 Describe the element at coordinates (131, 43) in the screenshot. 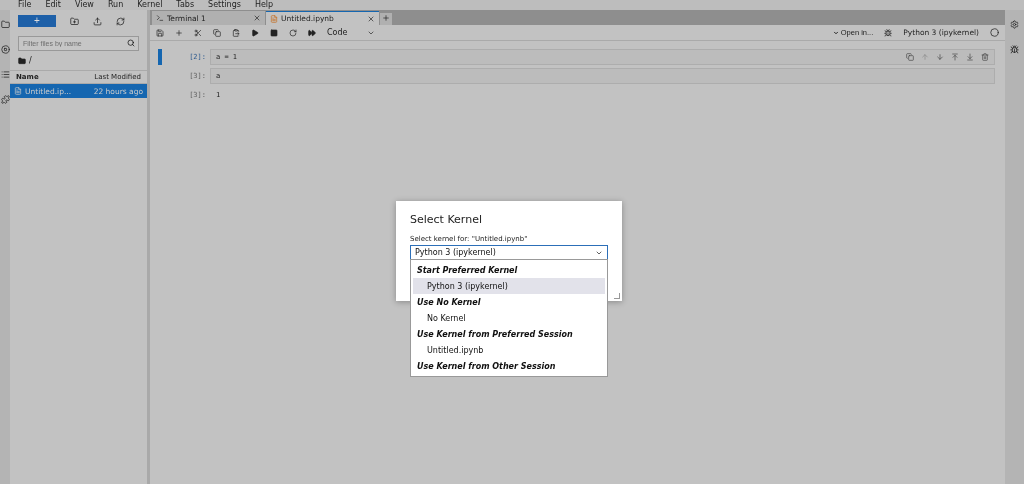

I see `search-icon` at that location.